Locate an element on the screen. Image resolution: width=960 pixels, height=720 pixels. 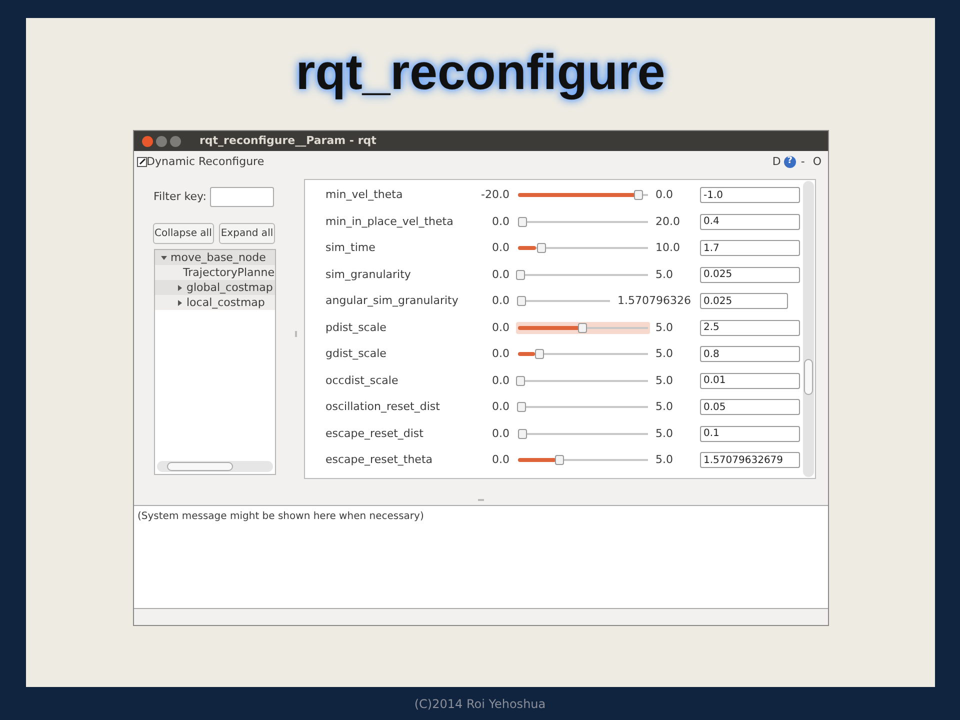
edit-icon is located at coordinates (141, 162).